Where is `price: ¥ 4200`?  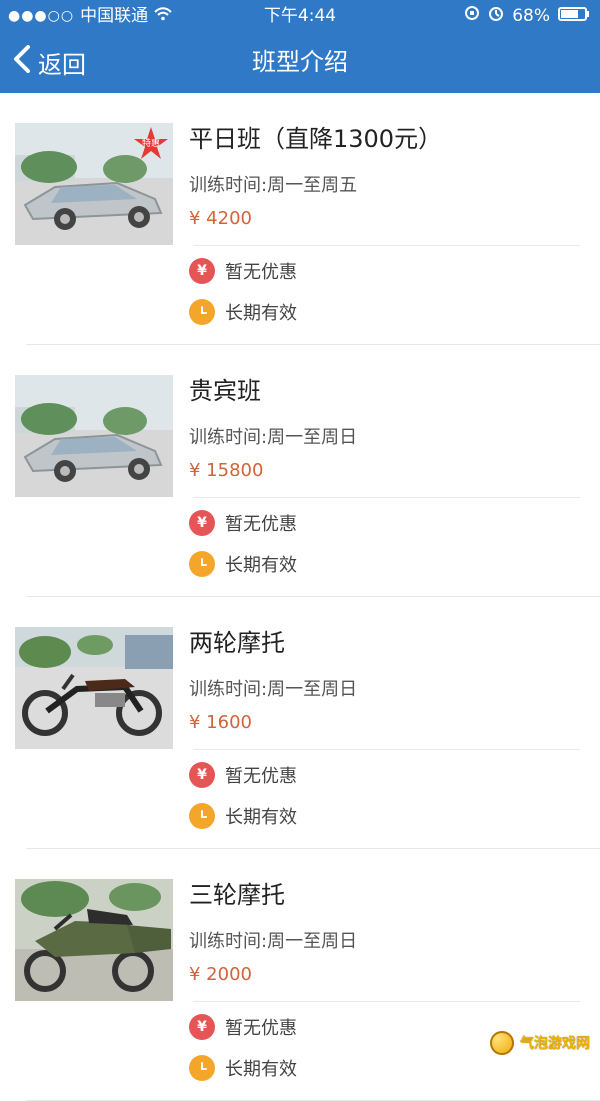
price: ¥ 4200 is located at coordinates (220, 218).